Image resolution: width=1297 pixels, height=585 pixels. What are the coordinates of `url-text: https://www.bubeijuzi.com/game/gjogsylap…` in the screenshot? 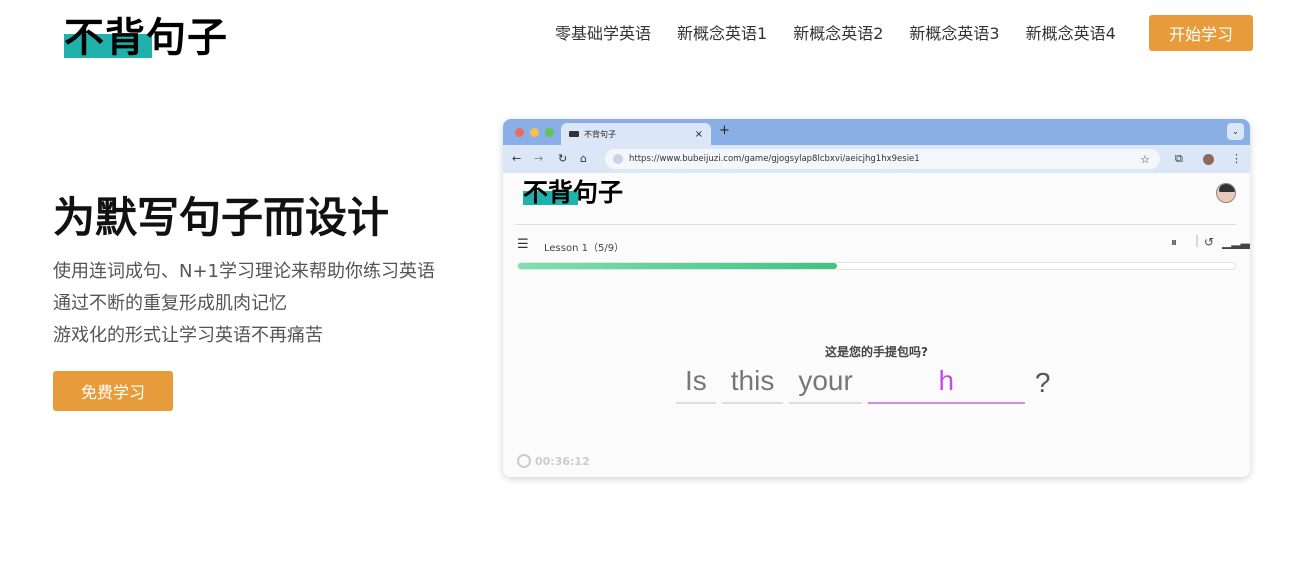 It's located at (774, 159).